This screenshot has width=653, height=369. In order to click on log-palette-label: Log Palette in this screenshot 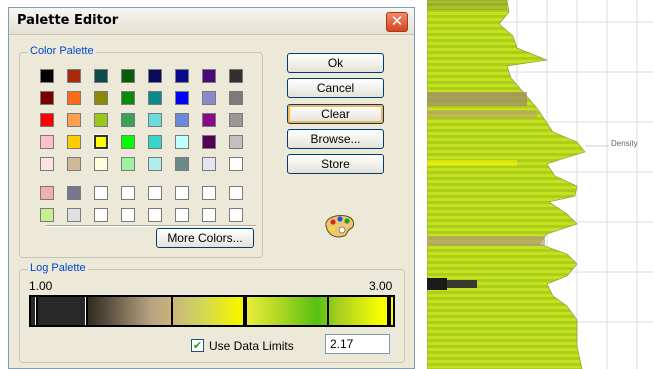, I will do `click(58, 268)`.